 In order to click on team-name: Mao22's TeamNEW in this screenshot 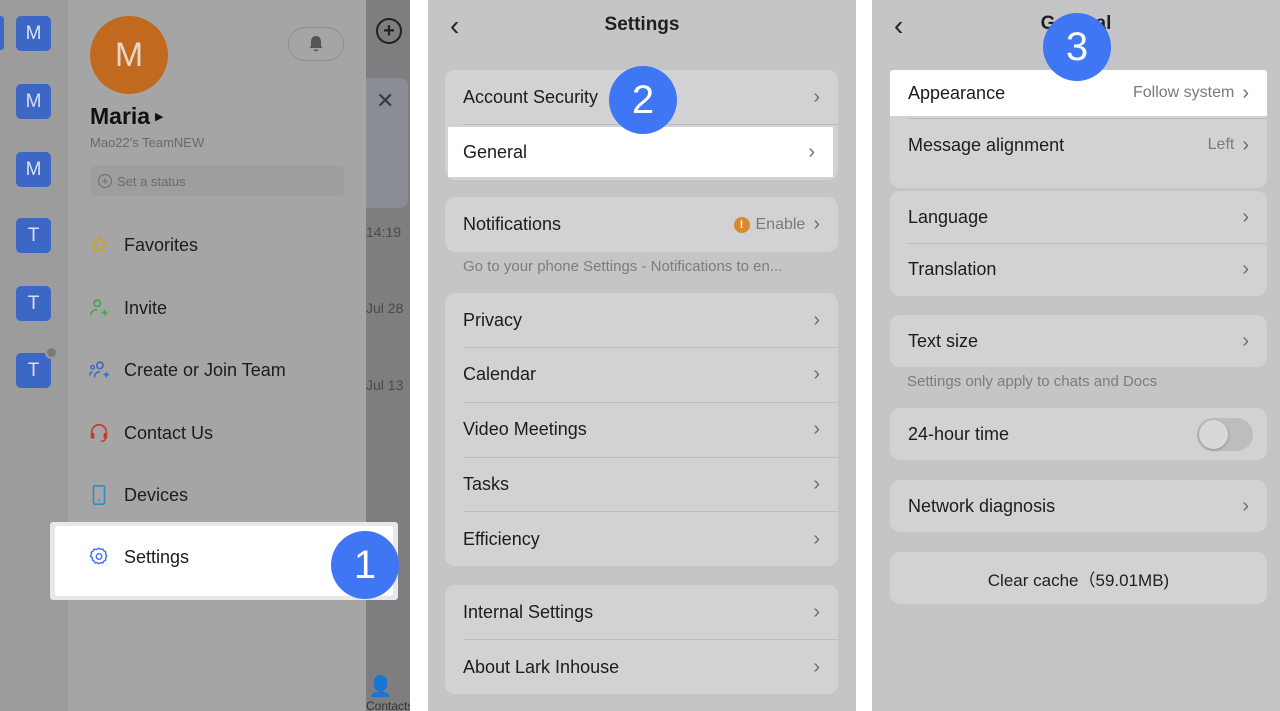, I will do `click(147, 142)`.